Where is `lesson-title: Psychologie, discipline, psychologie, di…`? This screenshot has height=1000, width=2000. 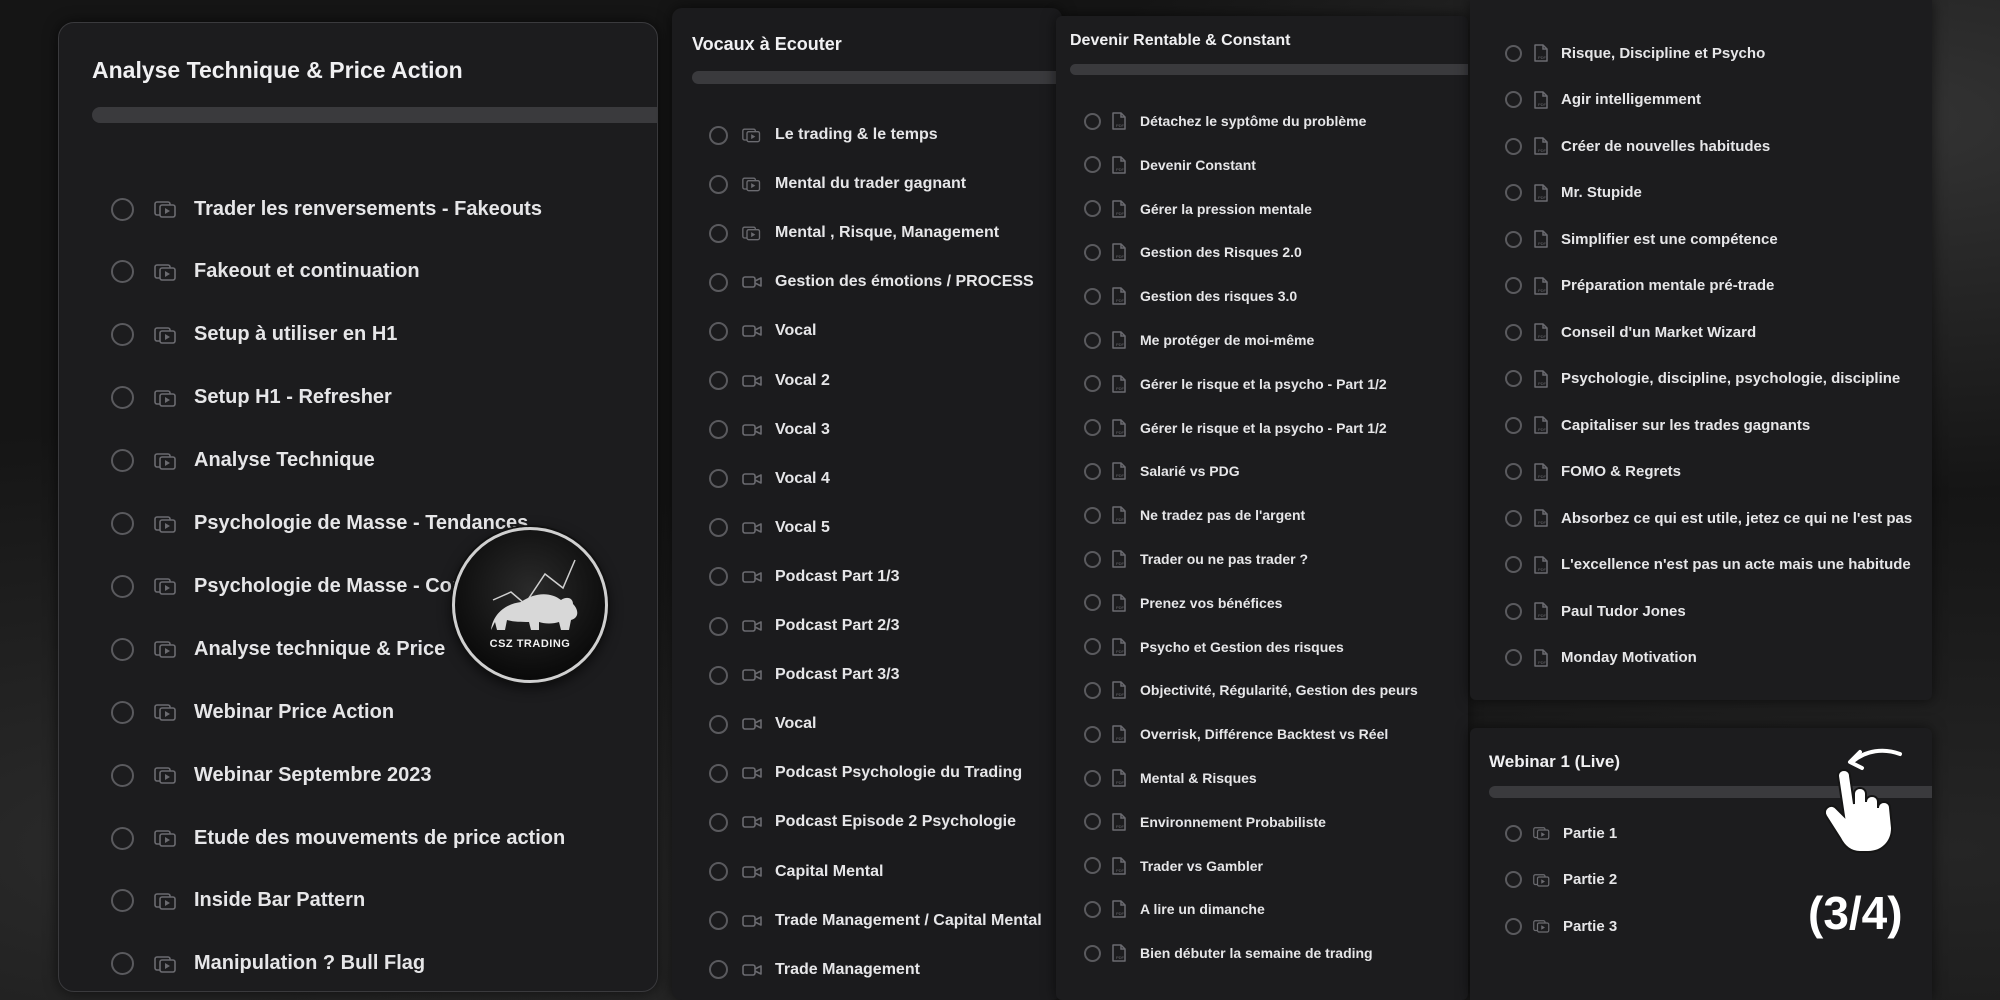
lesson-title: Psychologie, discipline, psychologie, di… is located at coordinates (1730, 378).